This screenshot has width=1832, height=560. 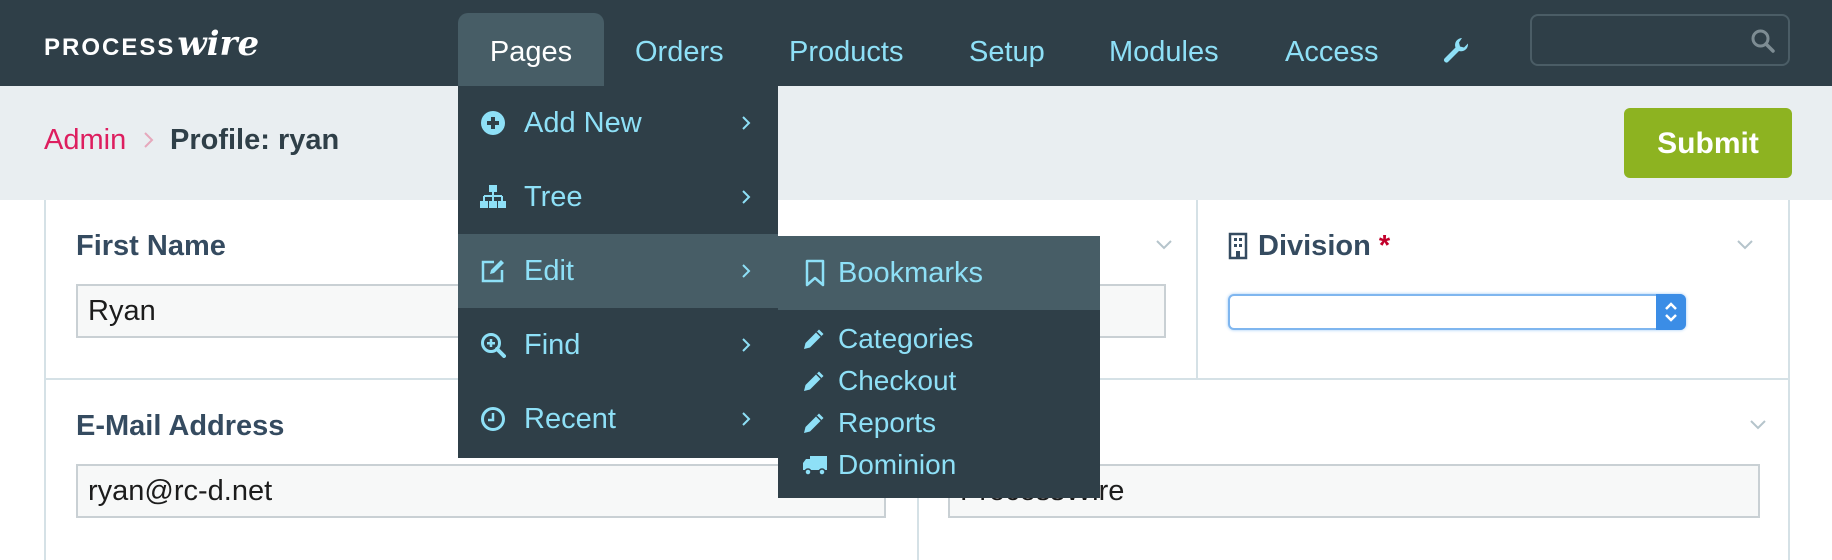 I want to click on nav-item-products: Products, so click(x=846, y=43).